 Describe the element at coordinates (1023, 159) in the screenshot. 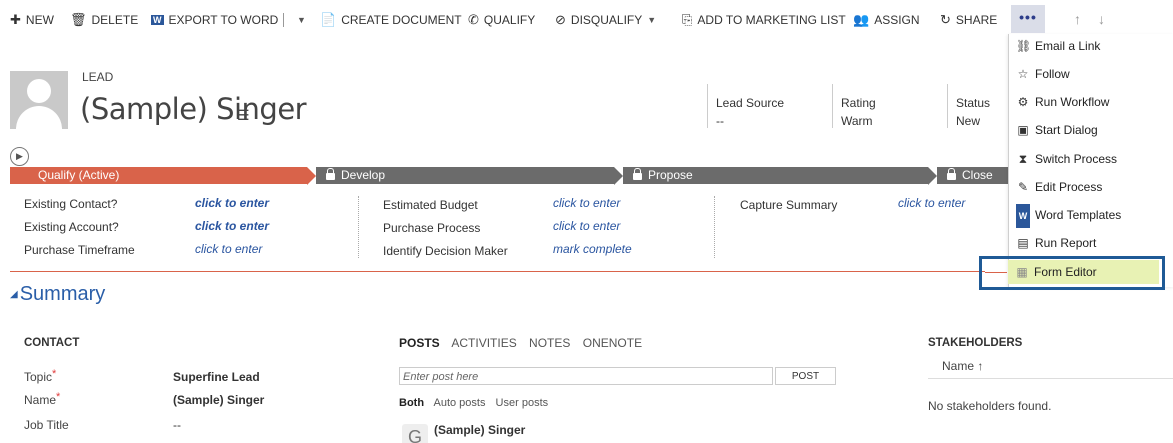

I see `switch-process-icon: ⧗` at that location.